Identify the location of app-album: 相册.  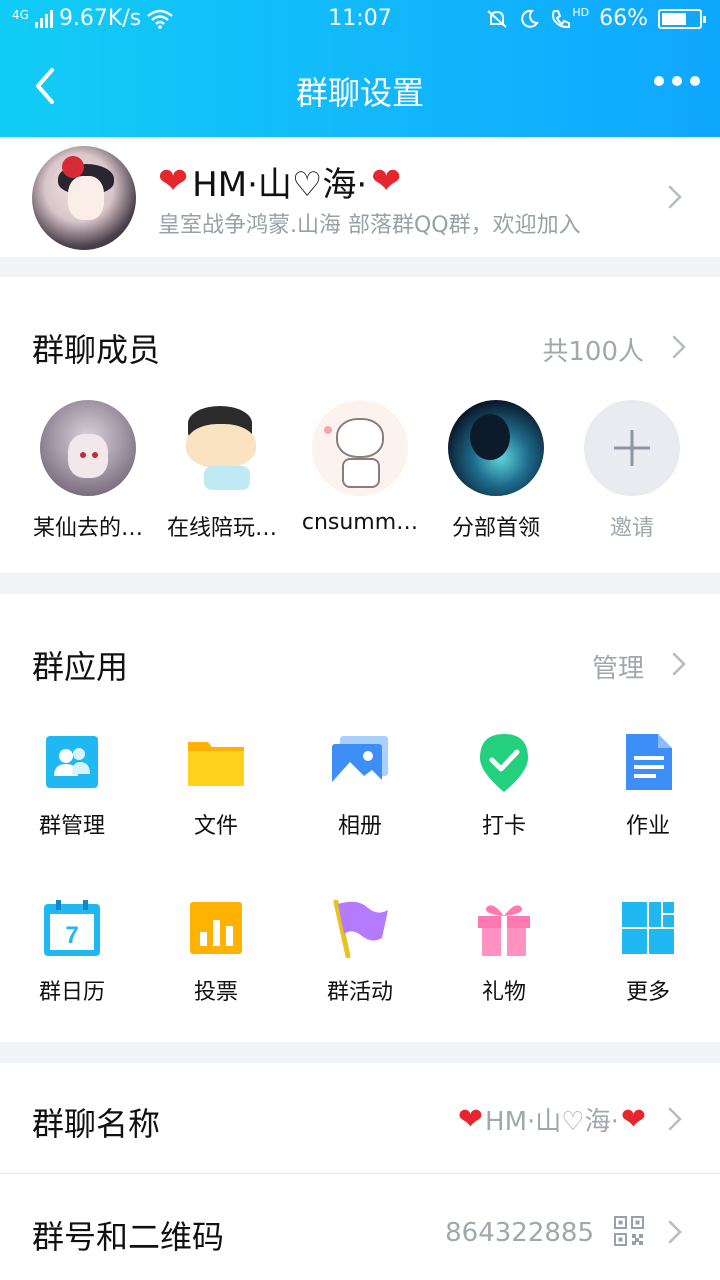
(360, 786).